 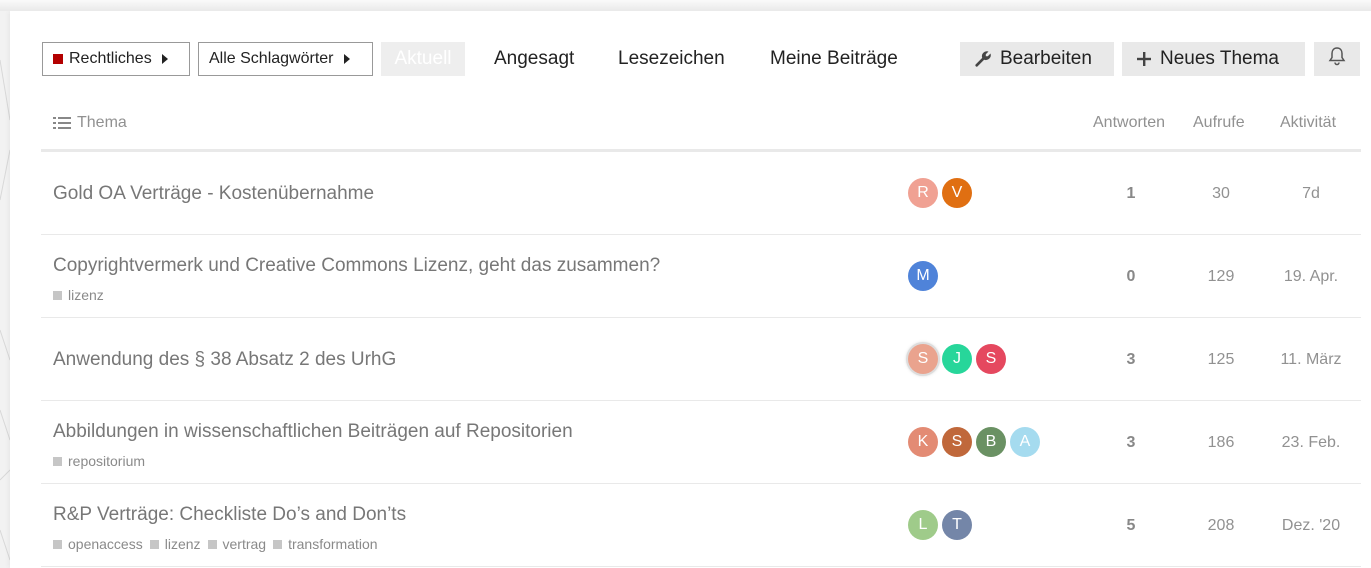 I want to click on avatar: K, so click(x=923, y=442).